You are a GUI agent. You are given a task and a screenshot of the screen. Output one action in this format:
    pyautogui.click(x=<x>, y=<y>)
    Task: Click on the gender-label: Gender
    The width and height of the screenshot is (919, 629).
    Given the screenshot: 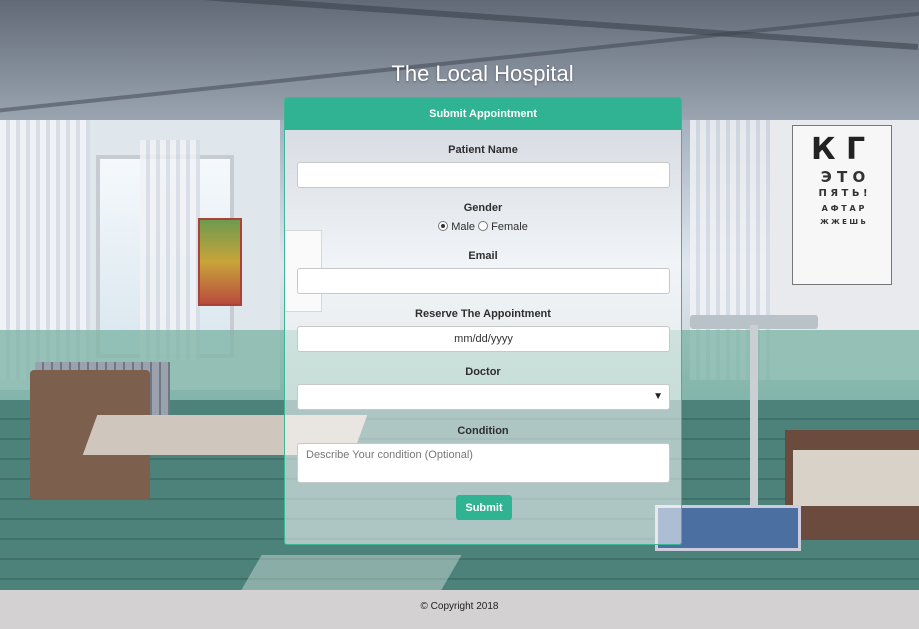 What is the action you would take?
    pyautogui.click(x=483, y=208)
    